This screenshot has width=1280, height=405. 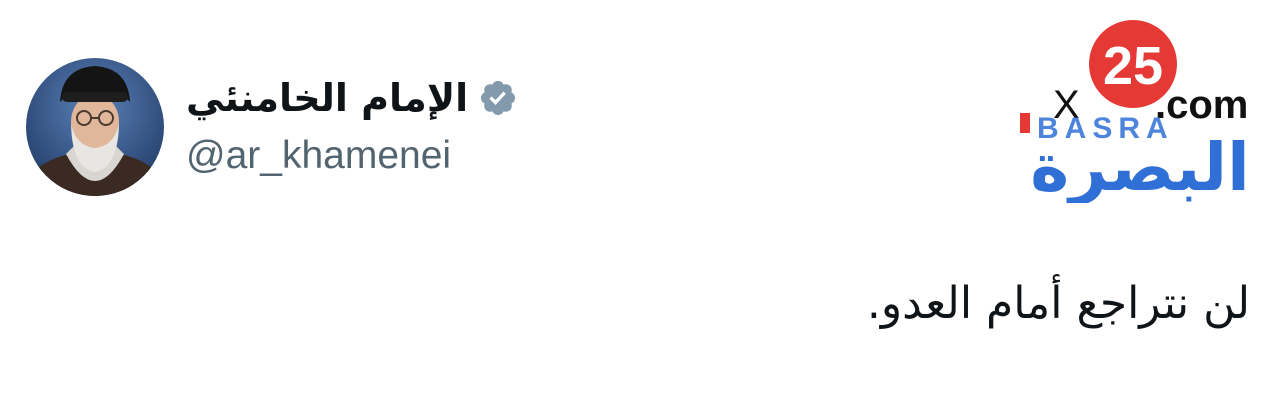 I want to click on watermark-brand-arabic: البصرة, so click(x=1139, y=166).